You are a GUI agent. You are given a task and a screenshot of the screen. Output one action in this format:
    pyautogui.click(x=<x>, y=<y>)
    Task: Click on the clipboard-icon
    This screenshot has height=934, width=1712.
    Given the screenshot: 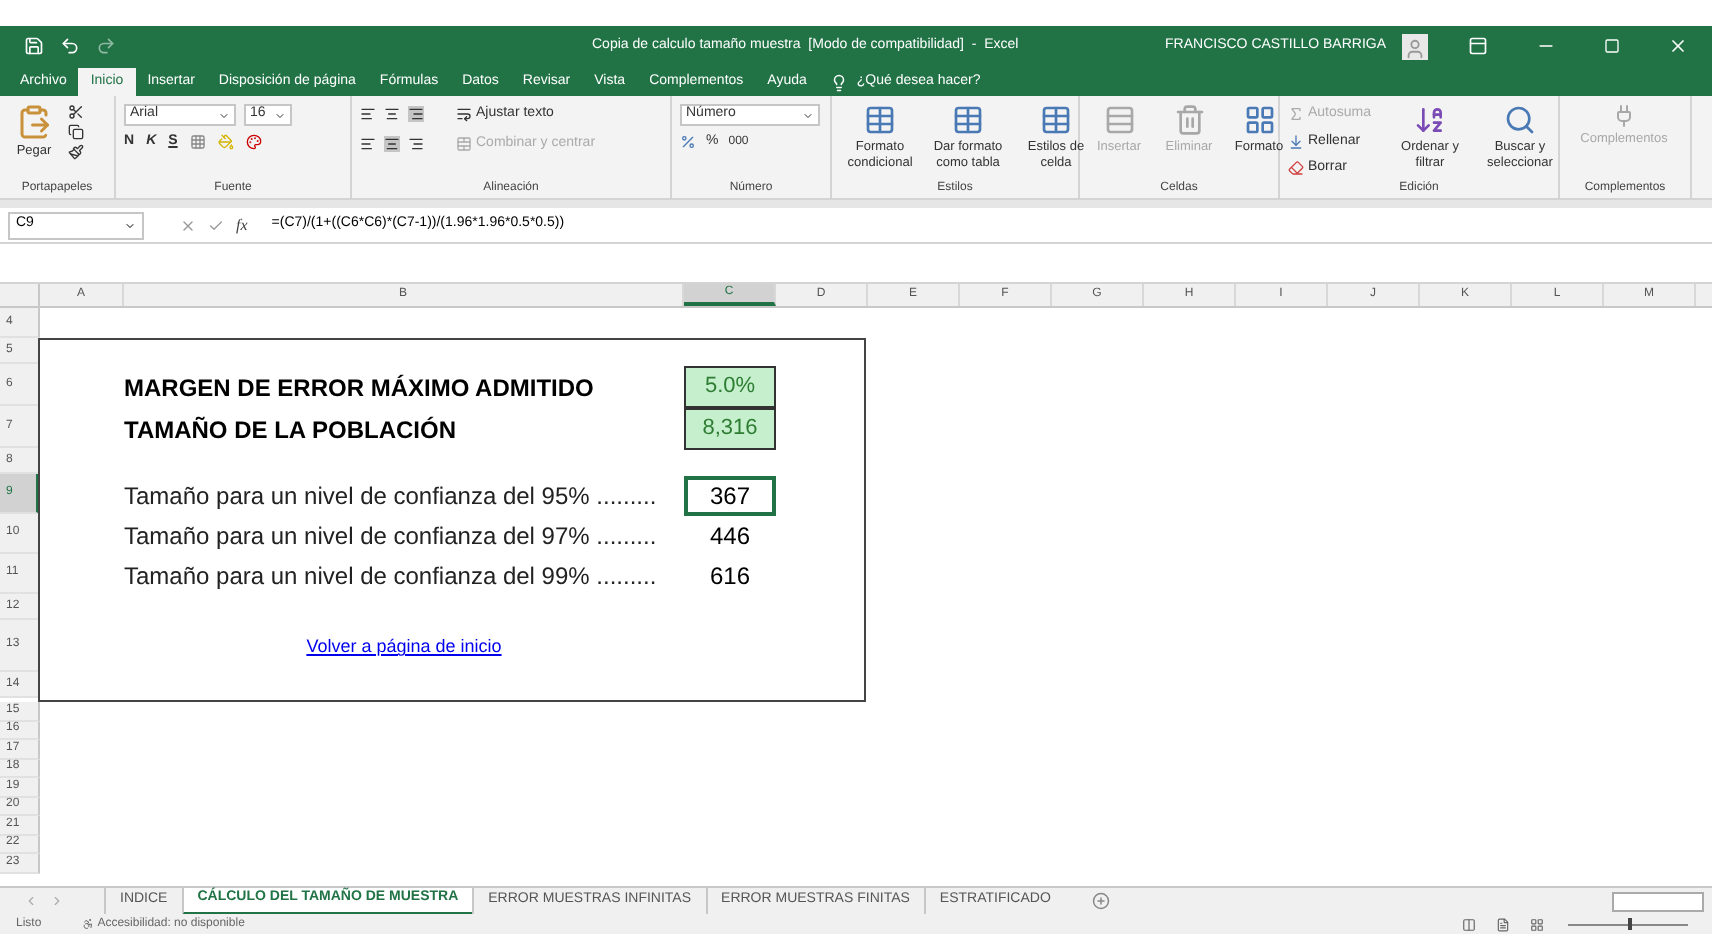 What is the action you would take?
    pyautogui.click(x=34, y=122)
    